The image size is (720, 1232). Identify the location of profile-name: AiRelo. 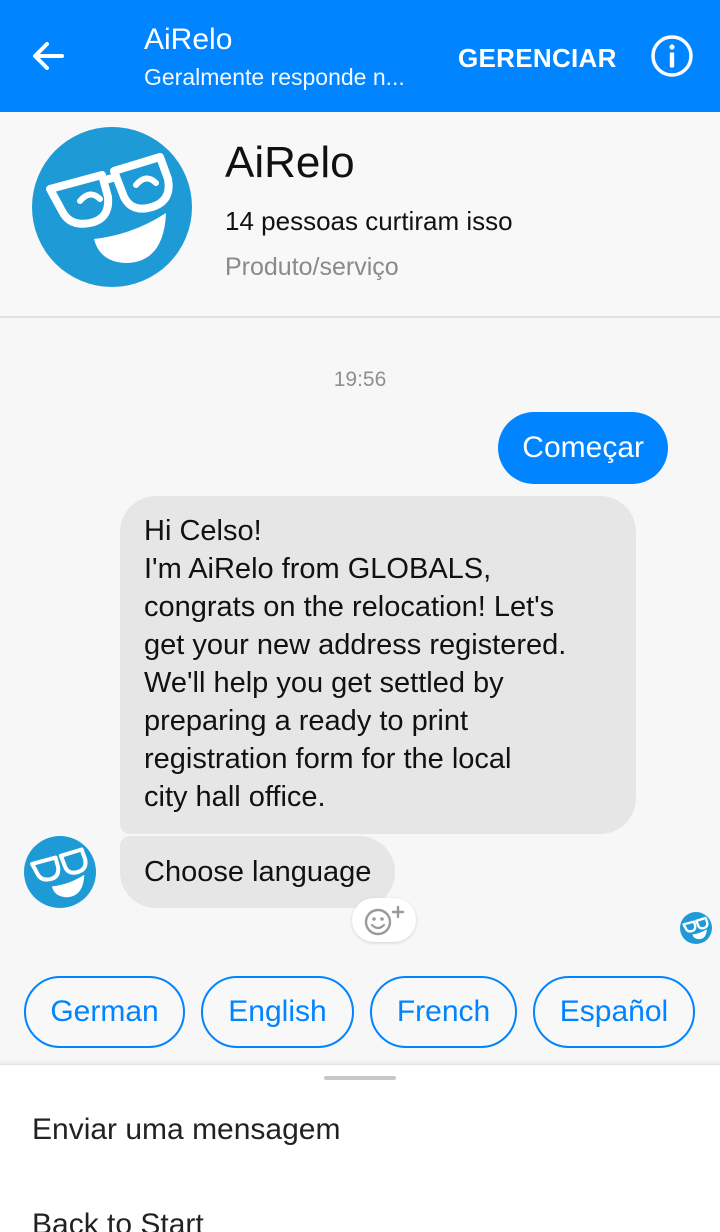
(290, 162).